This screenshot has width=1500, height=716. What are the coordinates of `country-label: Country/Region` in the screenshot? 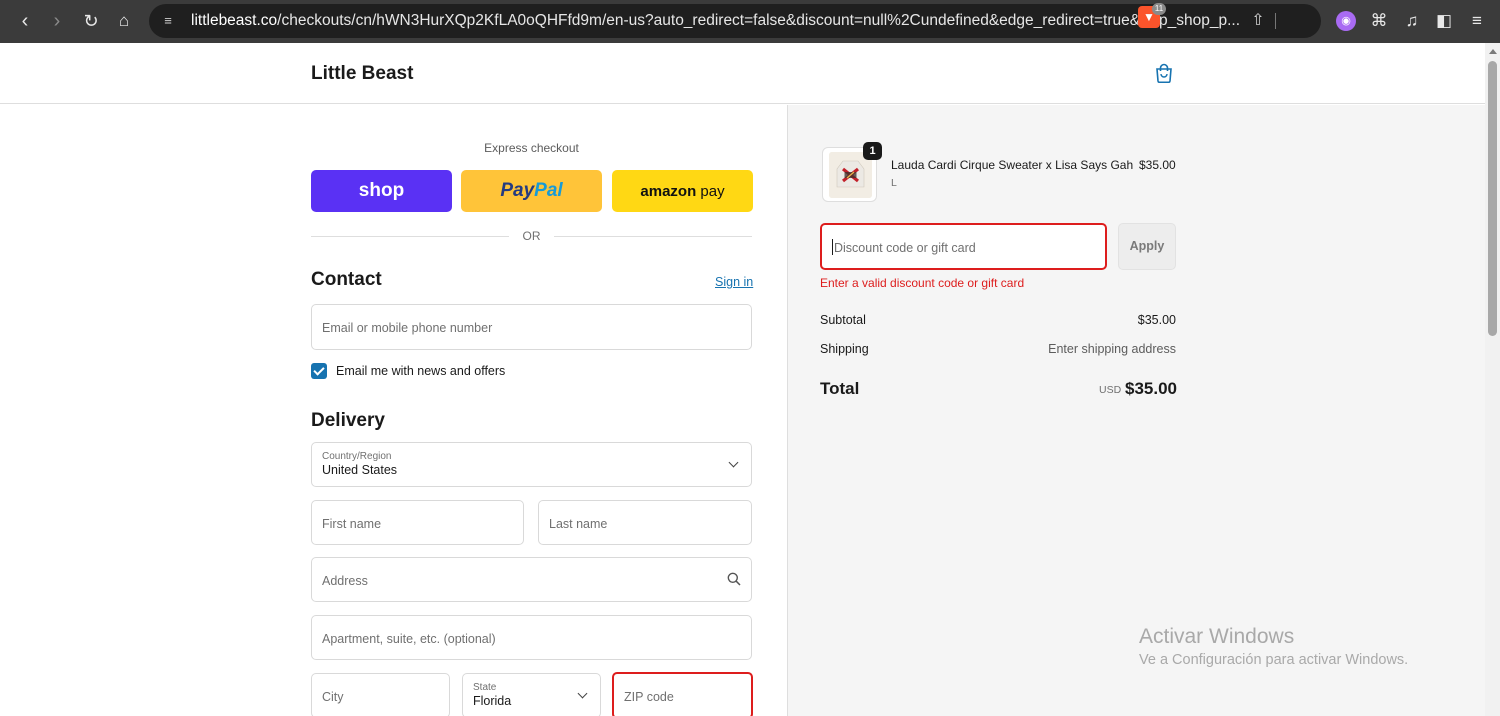 It's located at (357, 456).